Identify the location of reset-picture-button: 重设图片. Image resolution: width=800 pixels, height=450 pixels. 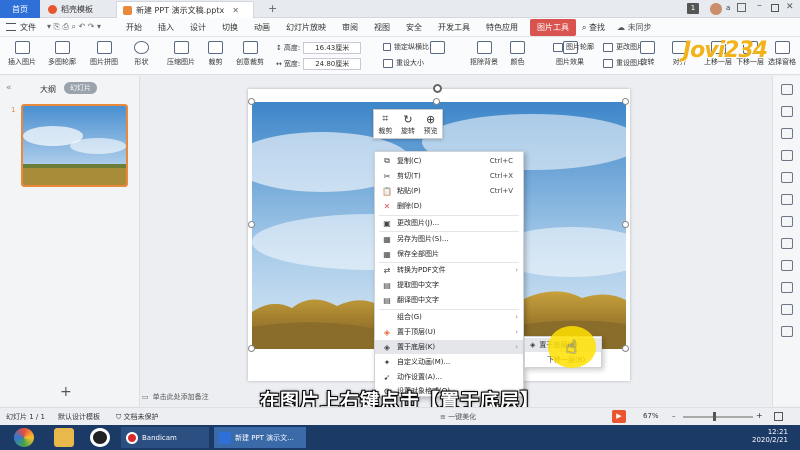
(623, 63).